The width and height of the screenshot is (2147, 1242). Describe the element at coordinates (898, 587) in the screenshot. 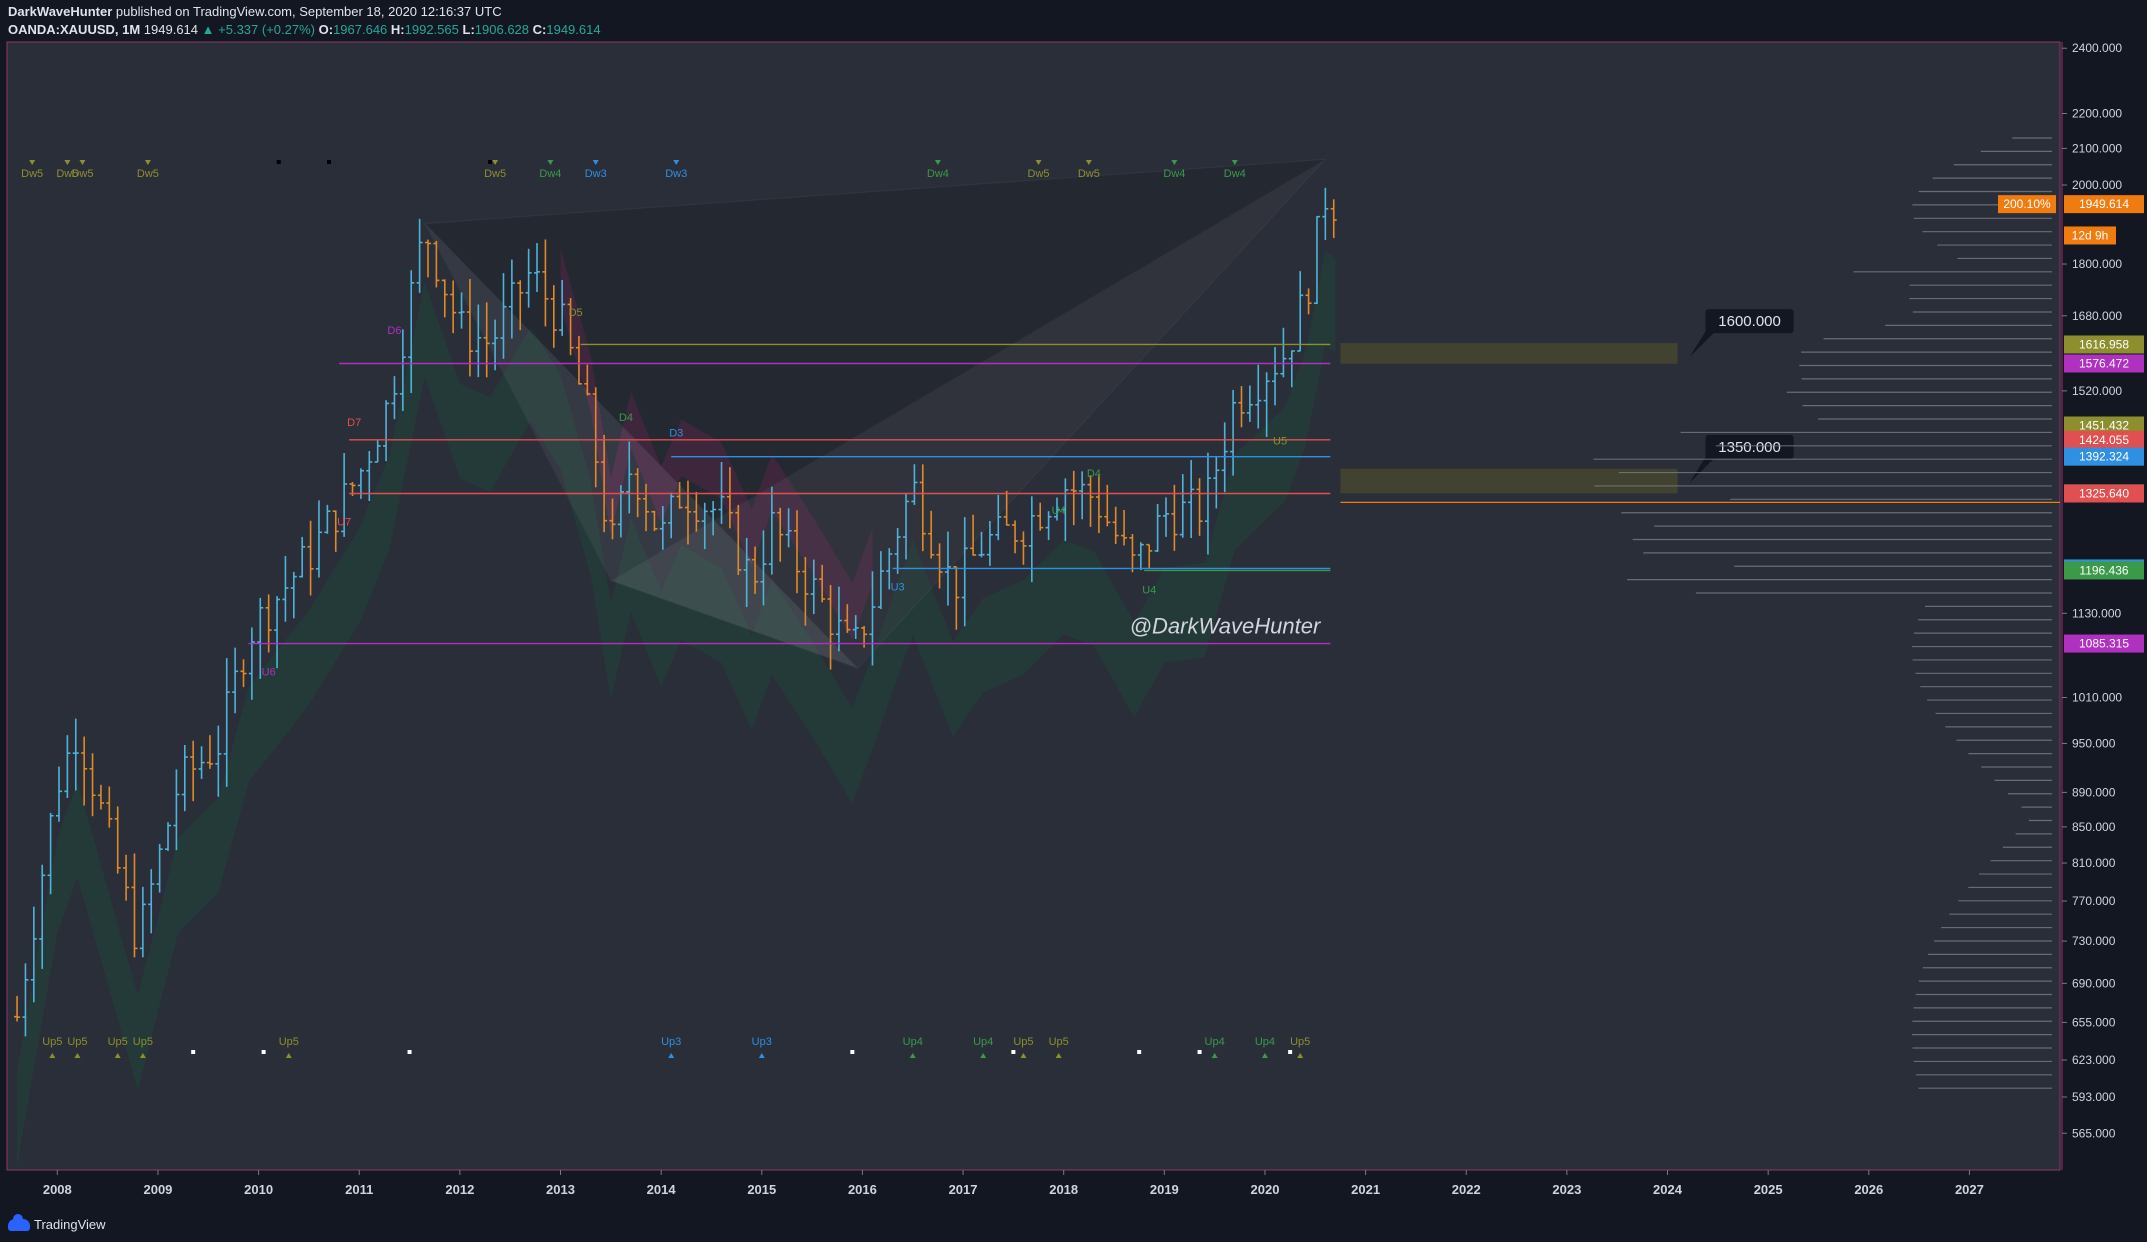

I see `wave-marker: U3` at that location.